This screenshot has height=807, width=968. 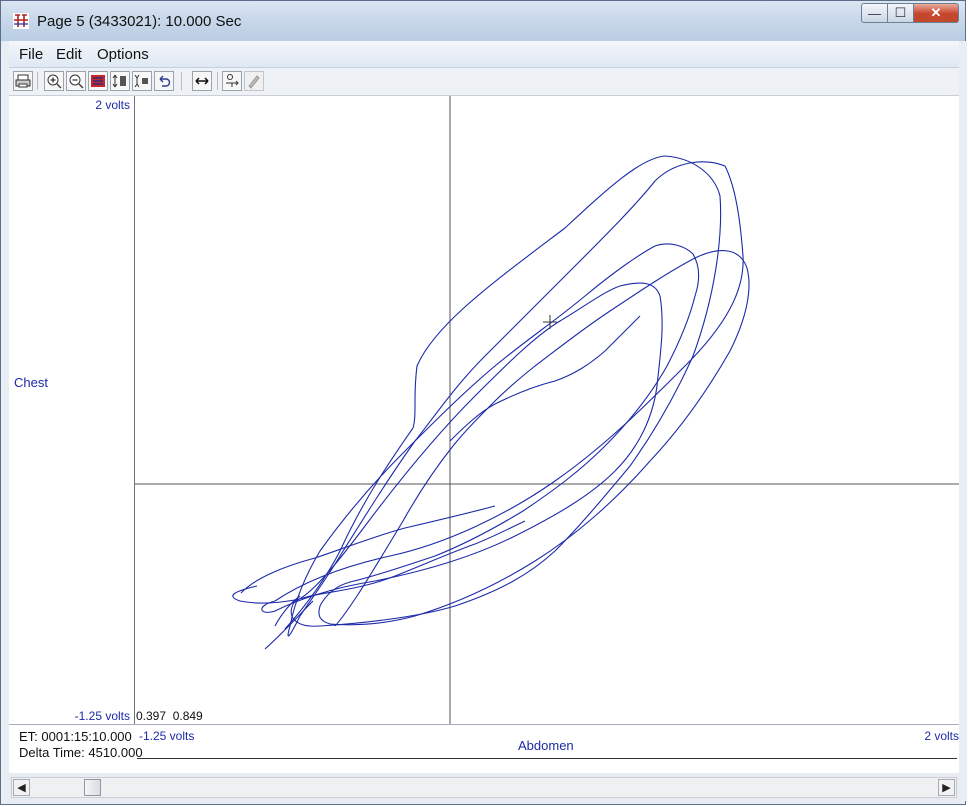 What do you see at coordinates (21, 21) in the screenshot?
I see `app-logo-icon` at bounding box center [21, 21].